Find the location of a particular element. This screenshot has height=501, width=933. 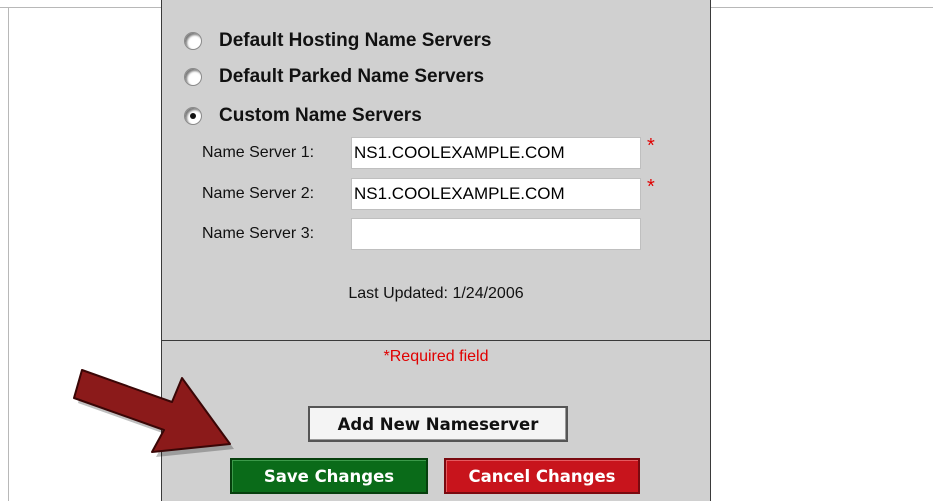

required-field-note: *Required field is located at coordinates (436, 356).